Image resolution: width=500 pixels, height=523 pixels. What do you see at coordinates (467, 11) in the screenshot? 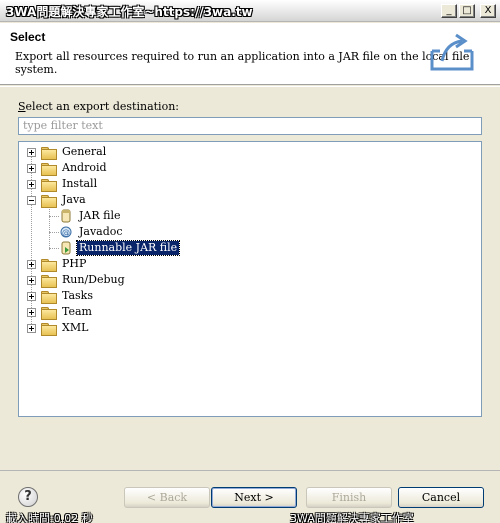
I see `maximize-button: □` at bounding box center [467, 11].